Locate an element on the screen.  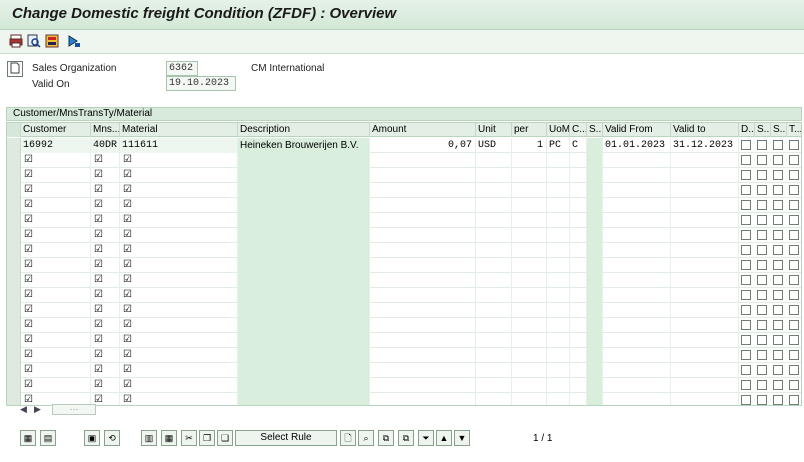
copy-icon: ❐ is located at coordinates (207, 438).